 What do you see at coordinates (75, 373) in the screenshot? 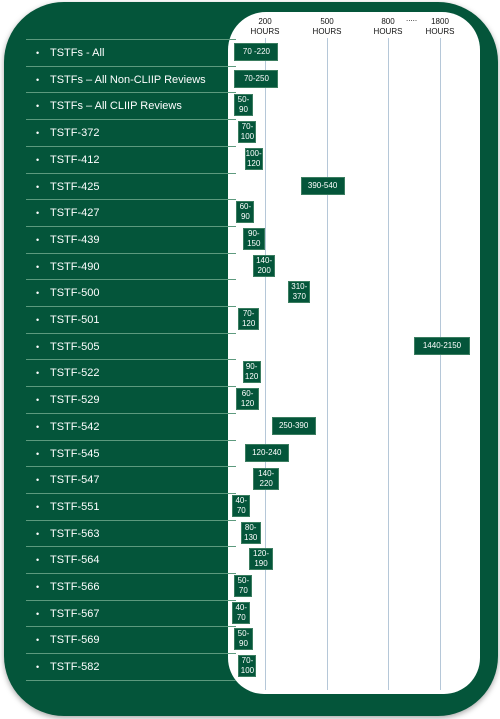
I see `category-label-text: TSTF-522` at bounding box center [75, 373].